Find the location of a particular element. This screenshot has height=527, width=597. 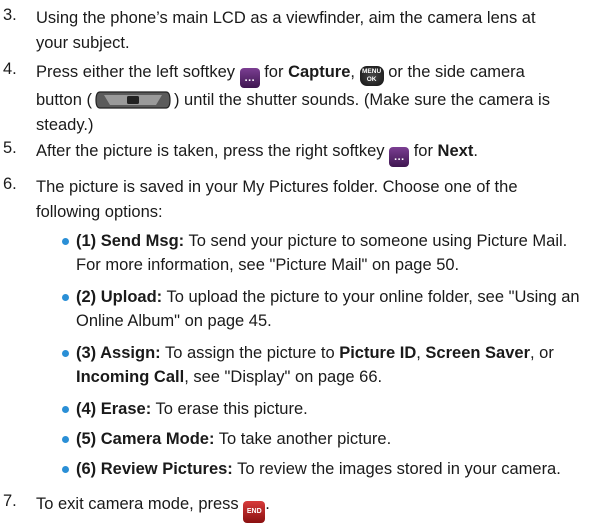

step-number: 4. is located at coordinates (10, 69).